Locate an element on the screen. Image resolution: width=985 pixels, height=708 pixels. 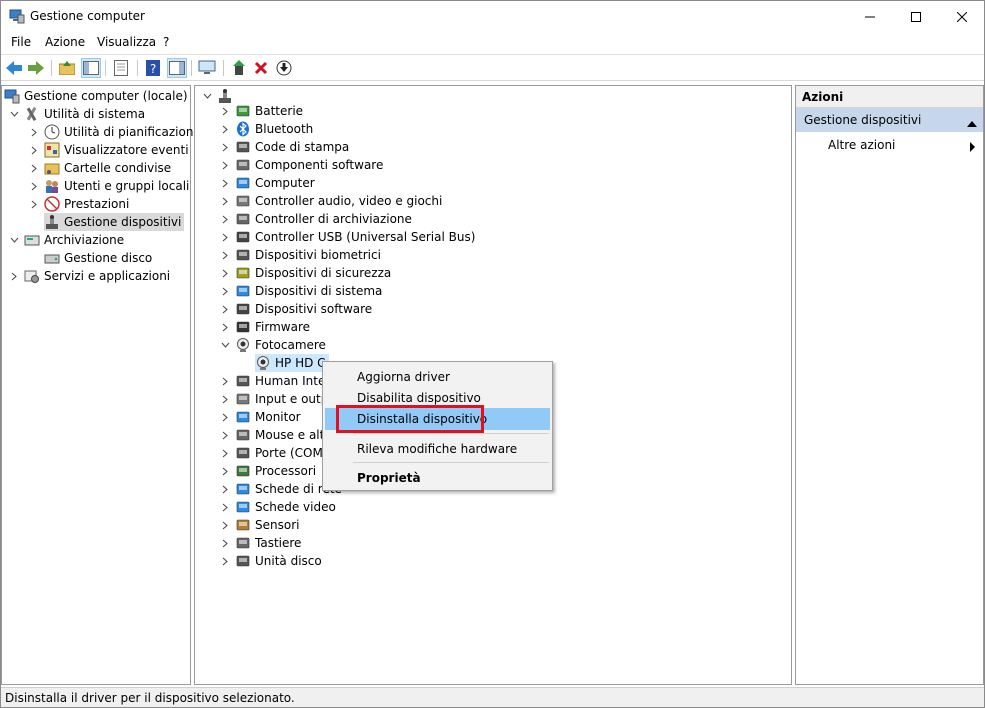
menu-action: Azione is located at coordinates (65, 42).